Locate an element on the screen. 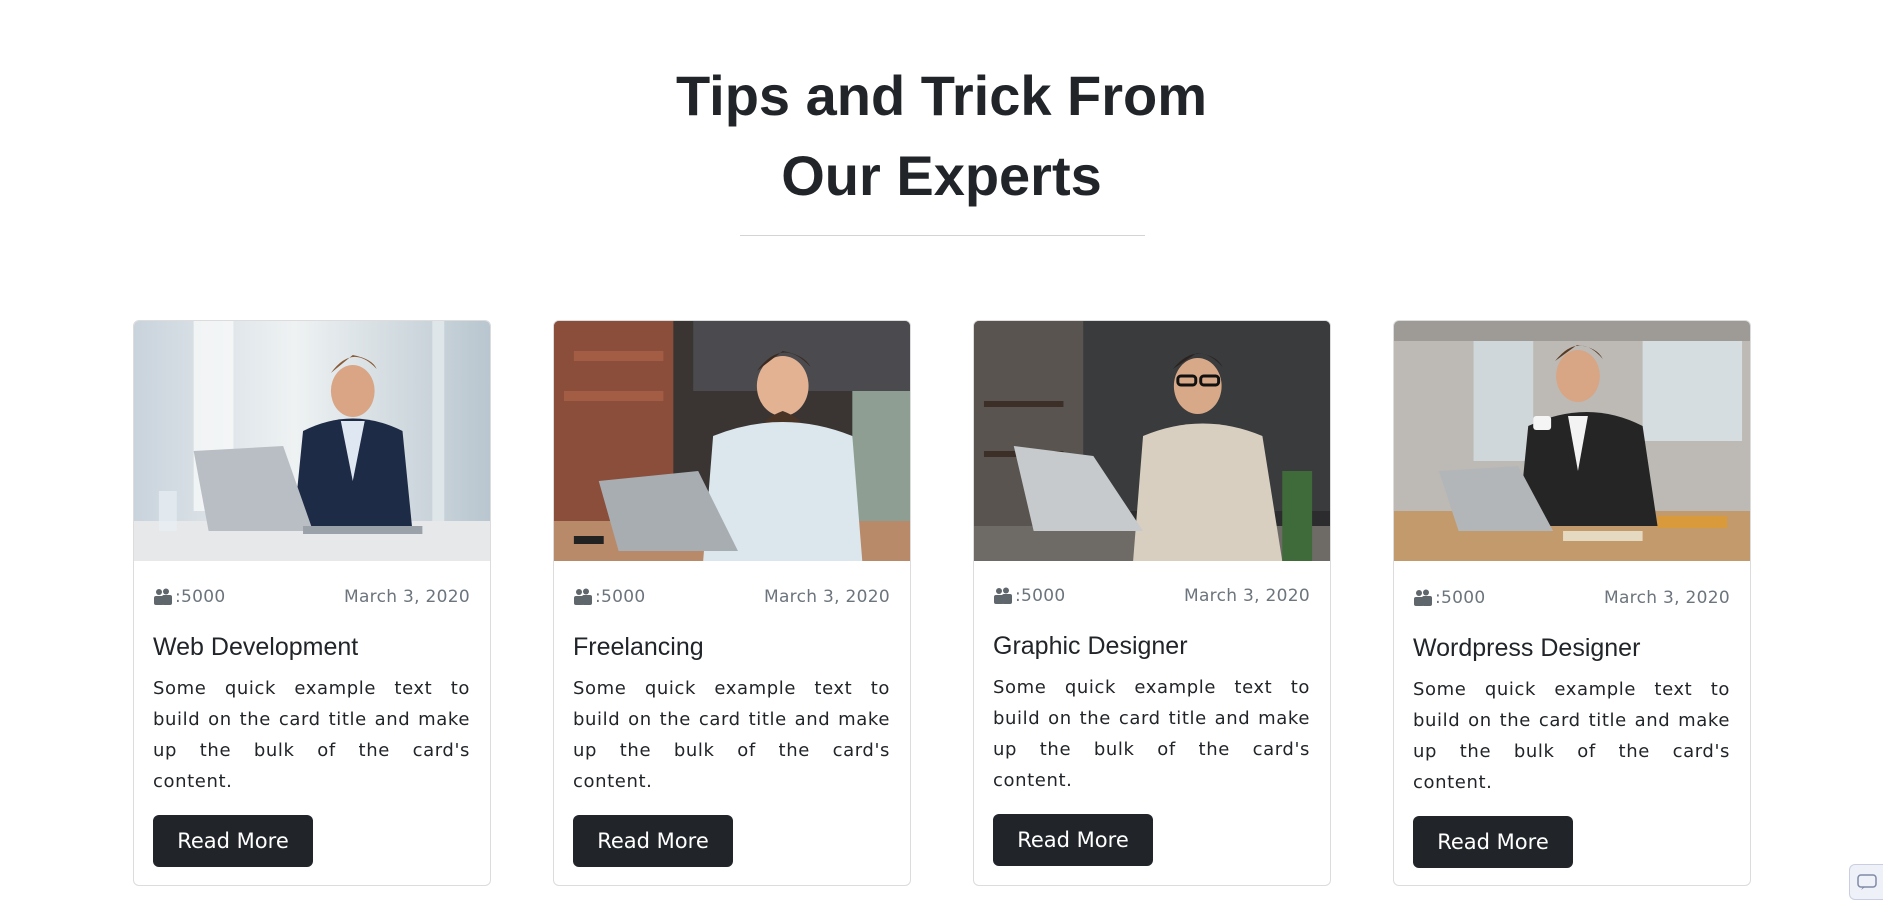 This screenshot has height=912, width=1883. section-title-line-2: Our Experts is located at coordinates (941, 175).